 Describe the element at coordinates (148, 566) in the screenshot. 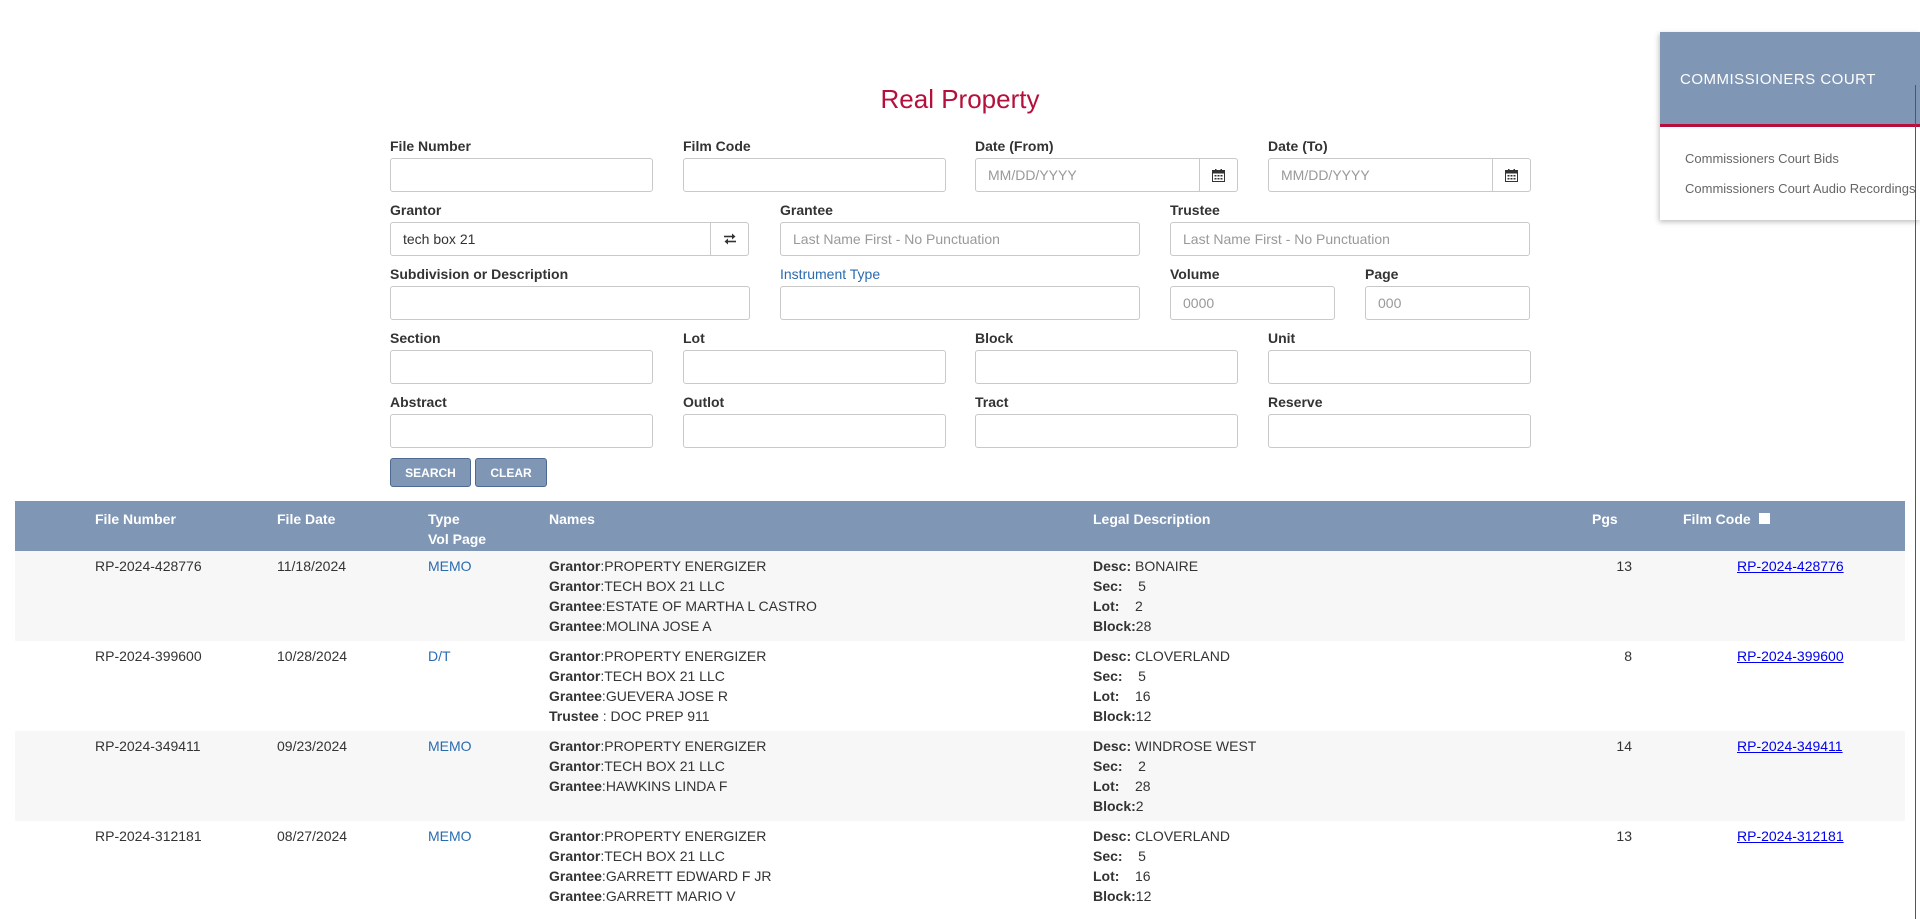

I see `file-number-cell: RP-2024-428776` at that location.